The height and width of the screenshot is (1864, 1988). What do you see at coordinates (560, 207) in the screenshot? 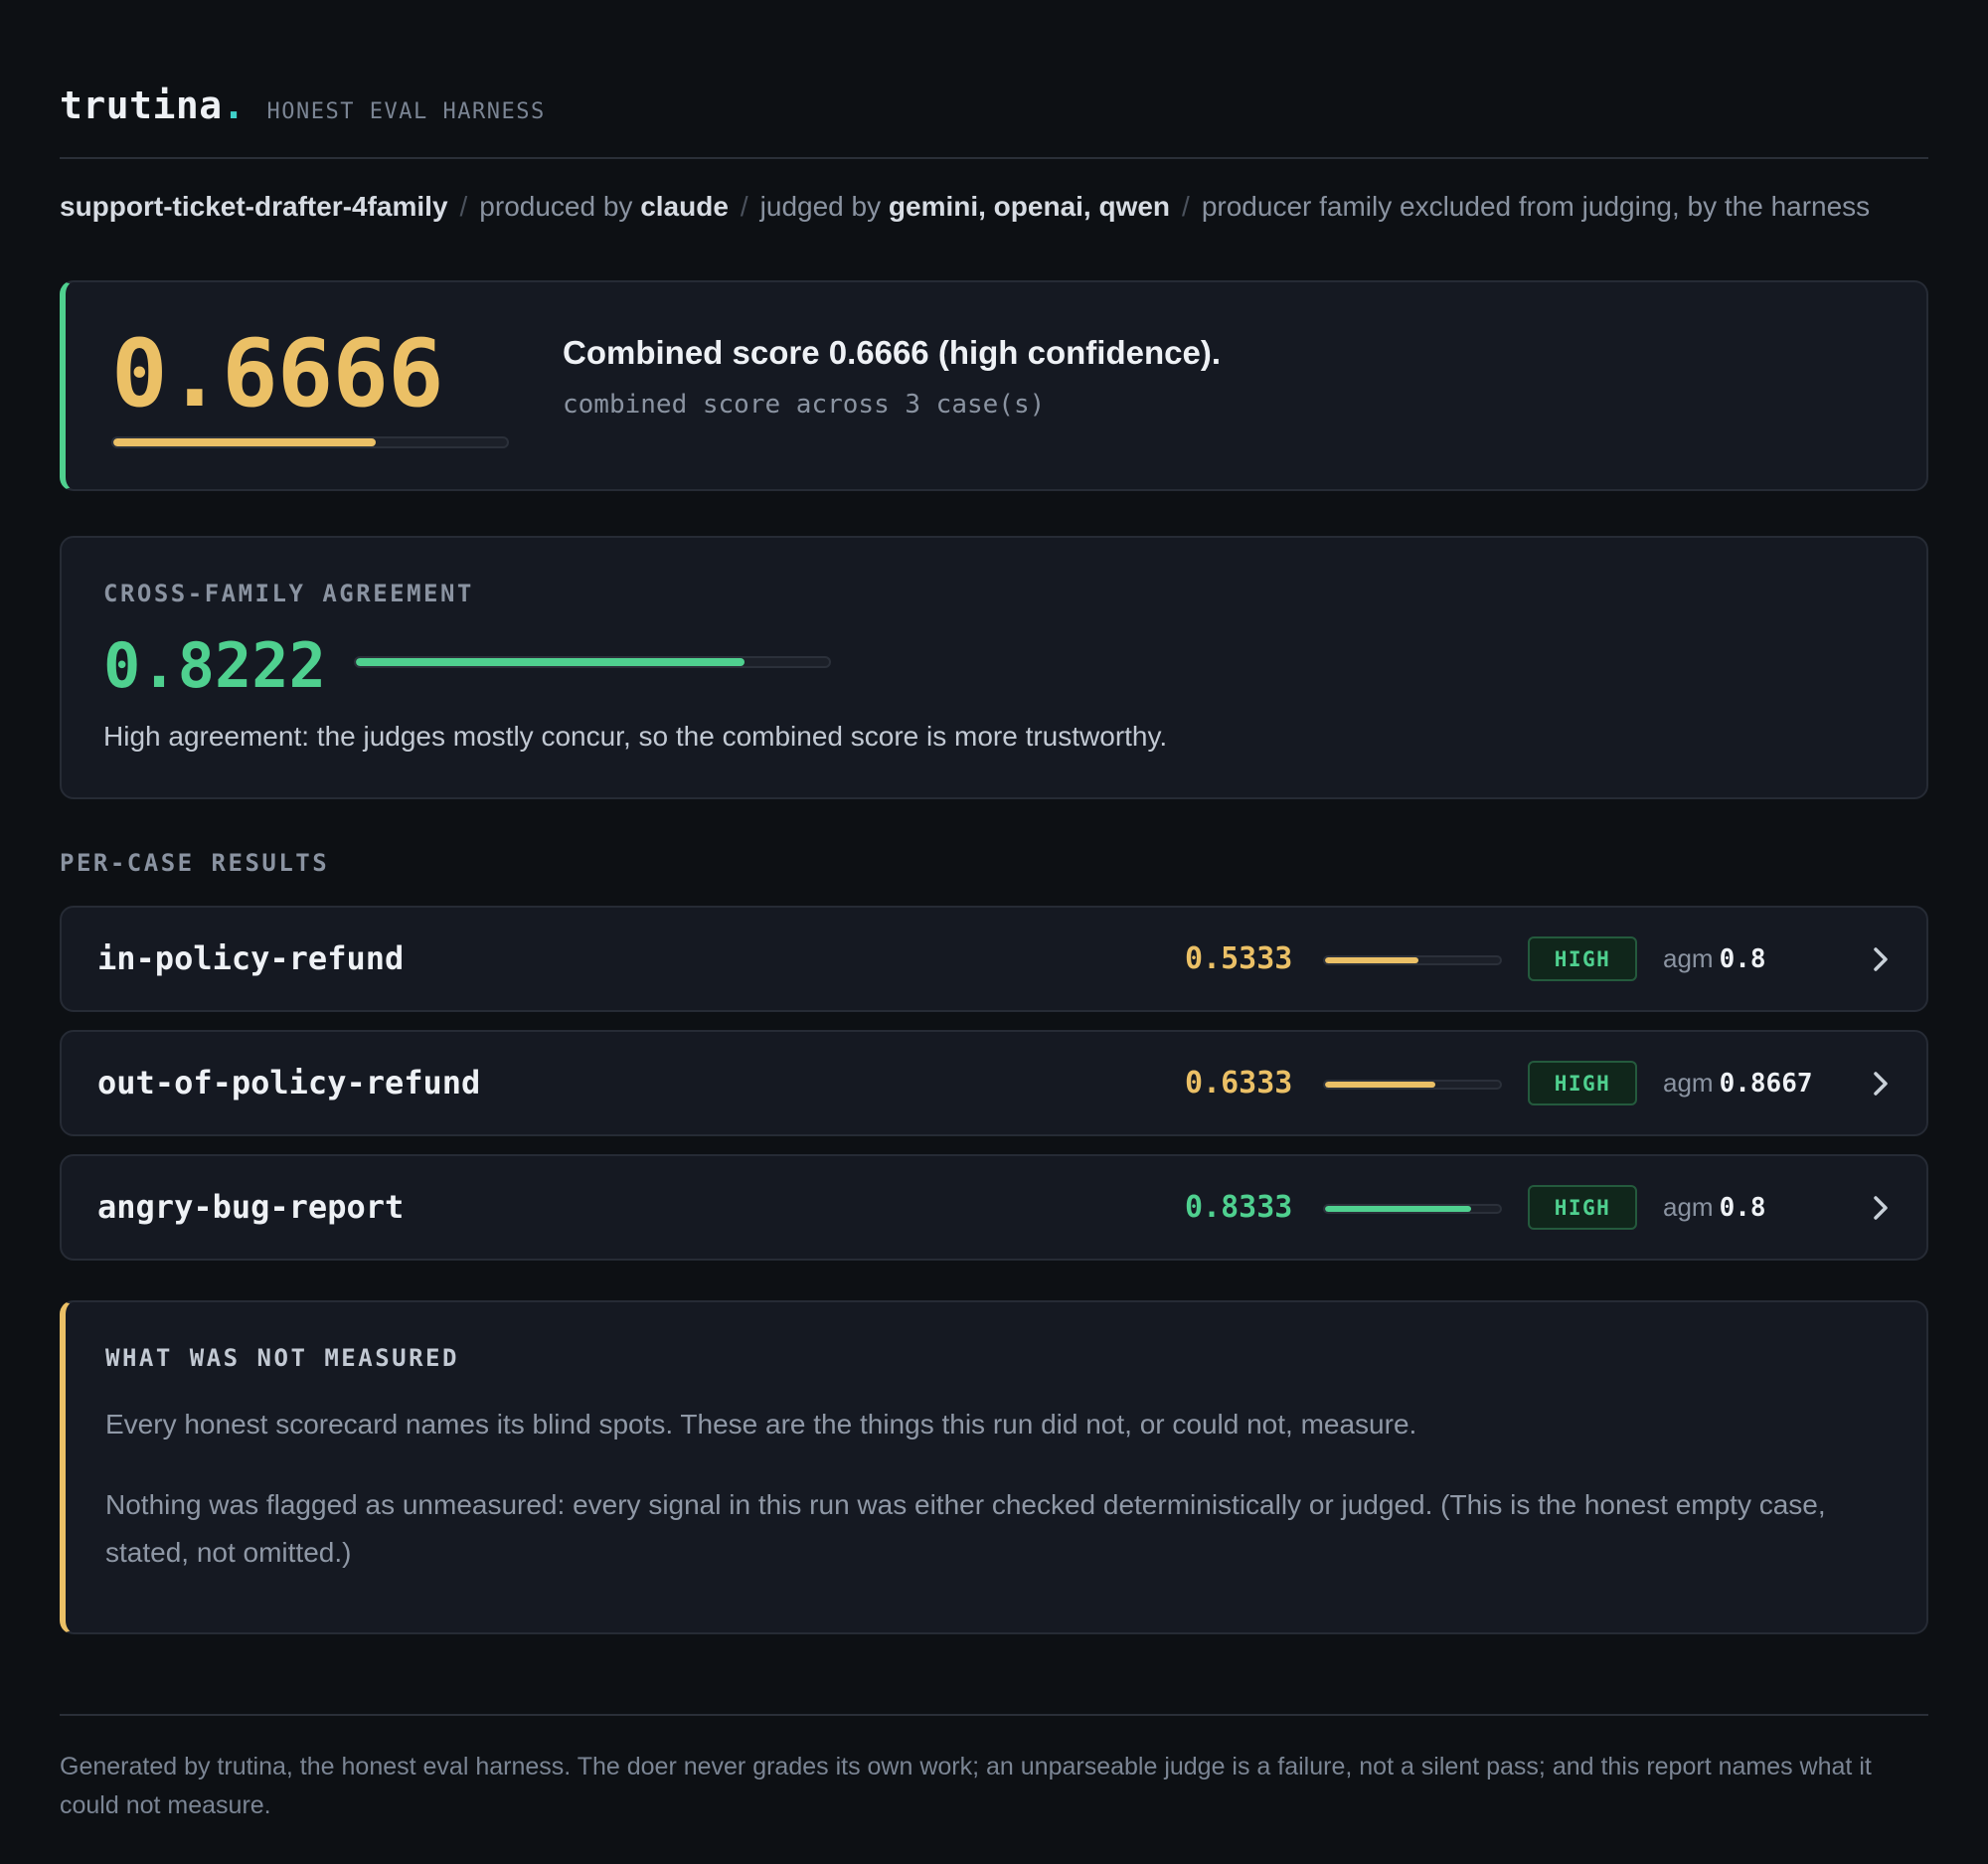
I see `produced-by-label: produced by` at bounding box center [560, 207].